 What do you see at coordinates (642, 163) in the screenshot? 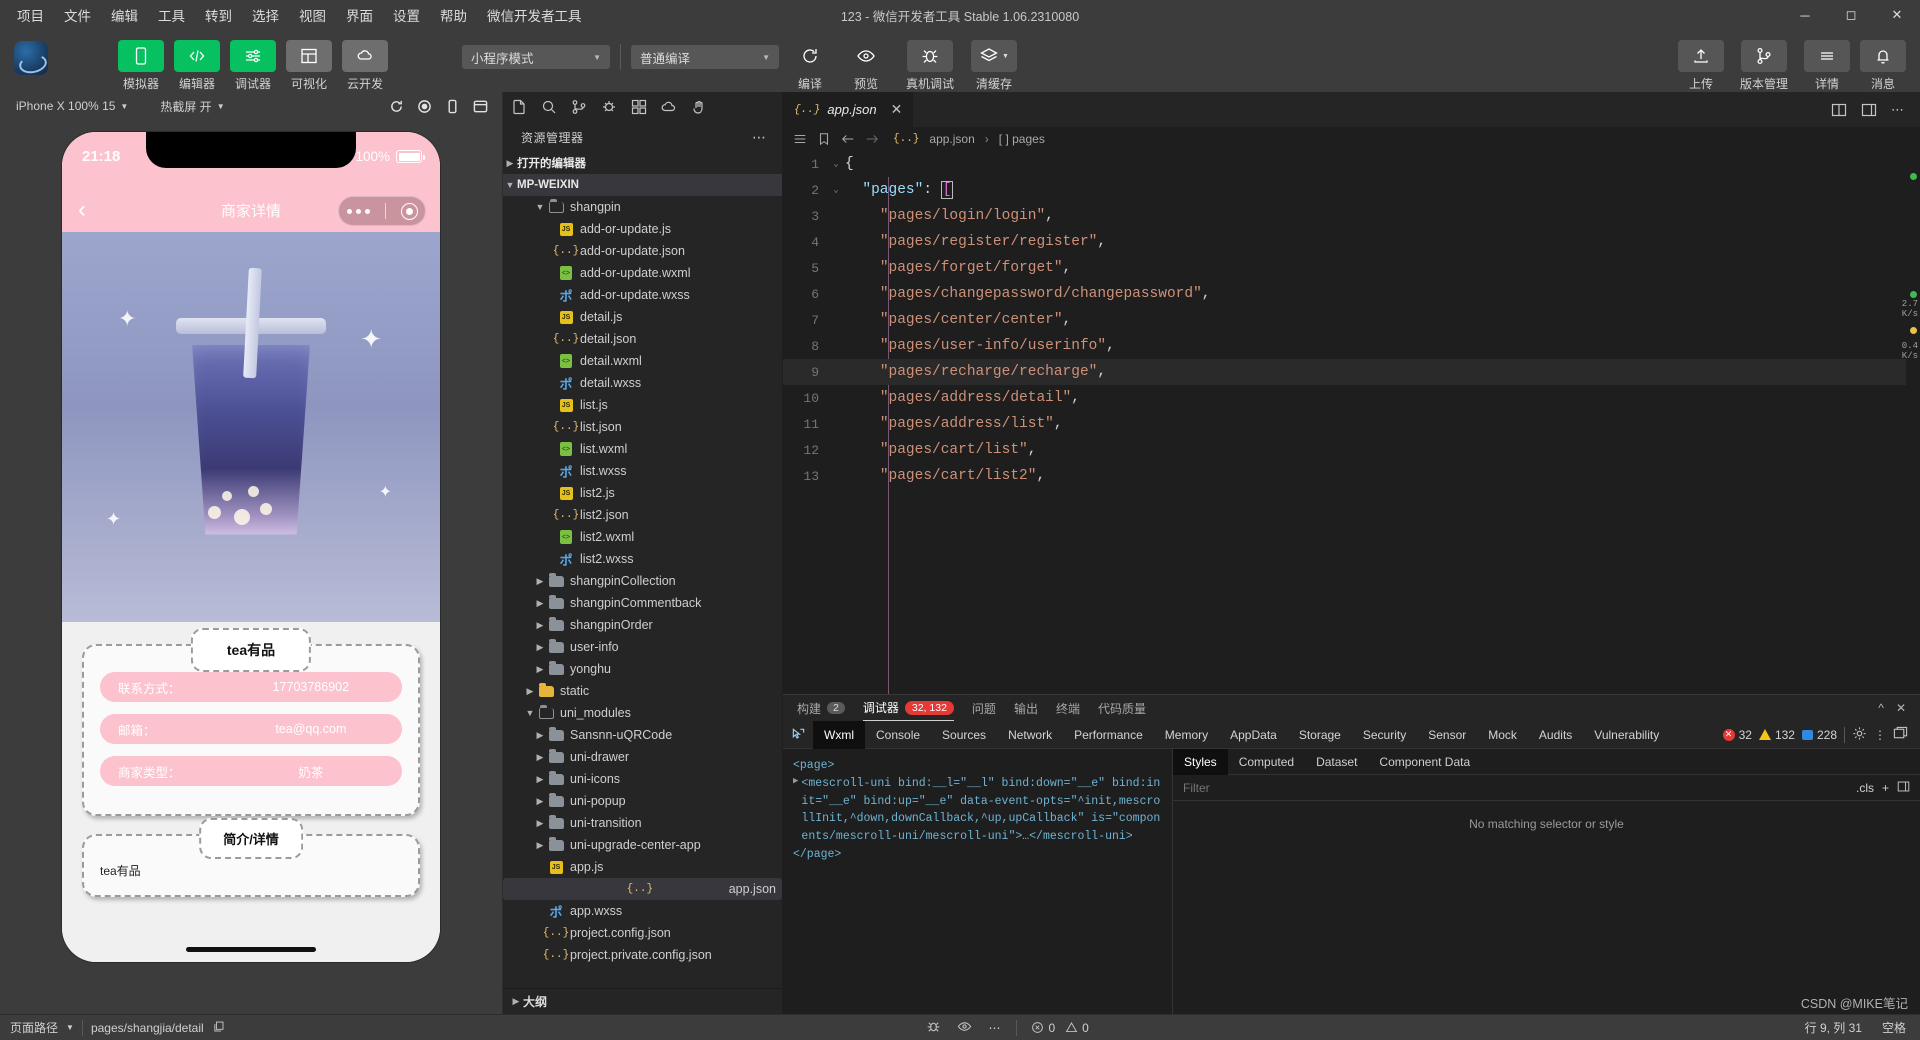
I see `open-editors-row: ▶ 打开的编辑器` at bounding box center [642, 163].